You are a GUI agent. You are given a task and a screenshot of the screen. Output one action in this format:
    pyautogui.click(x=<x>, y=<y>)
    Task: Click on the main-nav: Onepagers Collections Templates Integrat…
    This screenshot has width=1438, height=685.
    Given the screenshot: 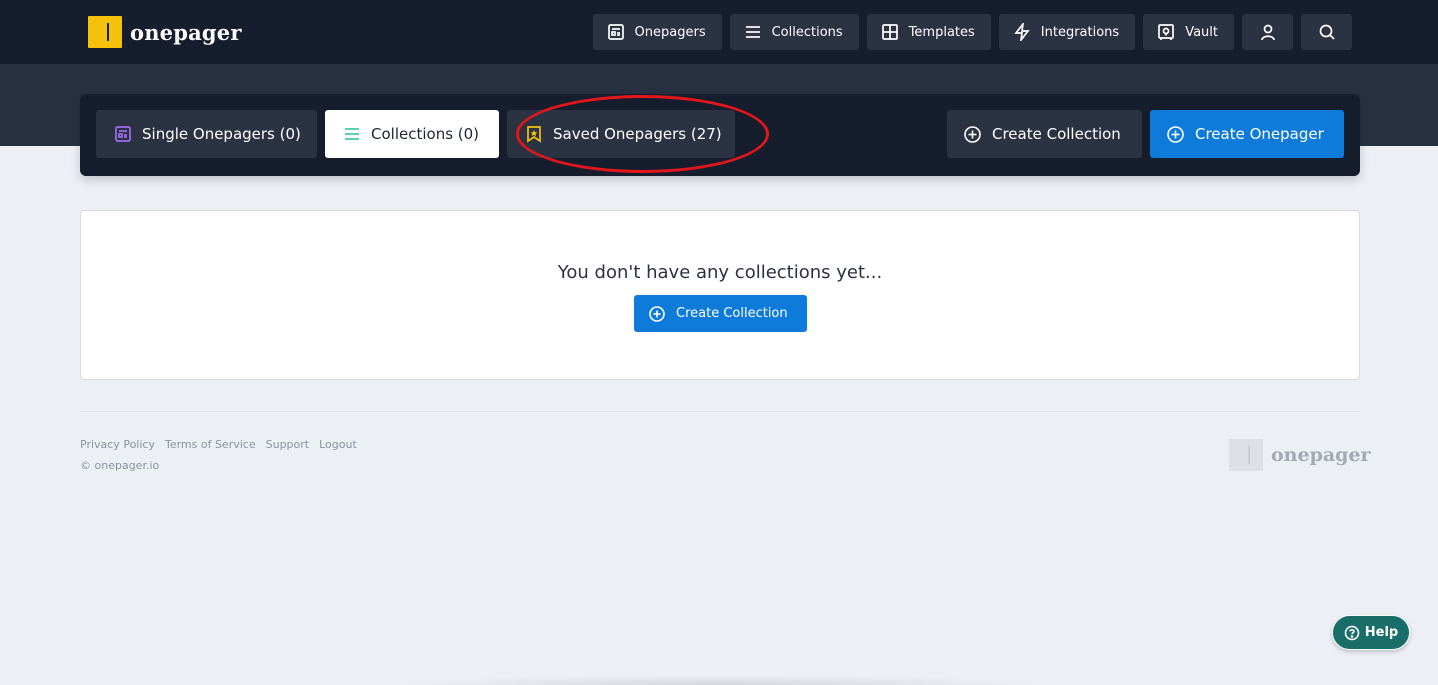 What is the action you would take?
    pyautogui.click(x=972, y=32)
    